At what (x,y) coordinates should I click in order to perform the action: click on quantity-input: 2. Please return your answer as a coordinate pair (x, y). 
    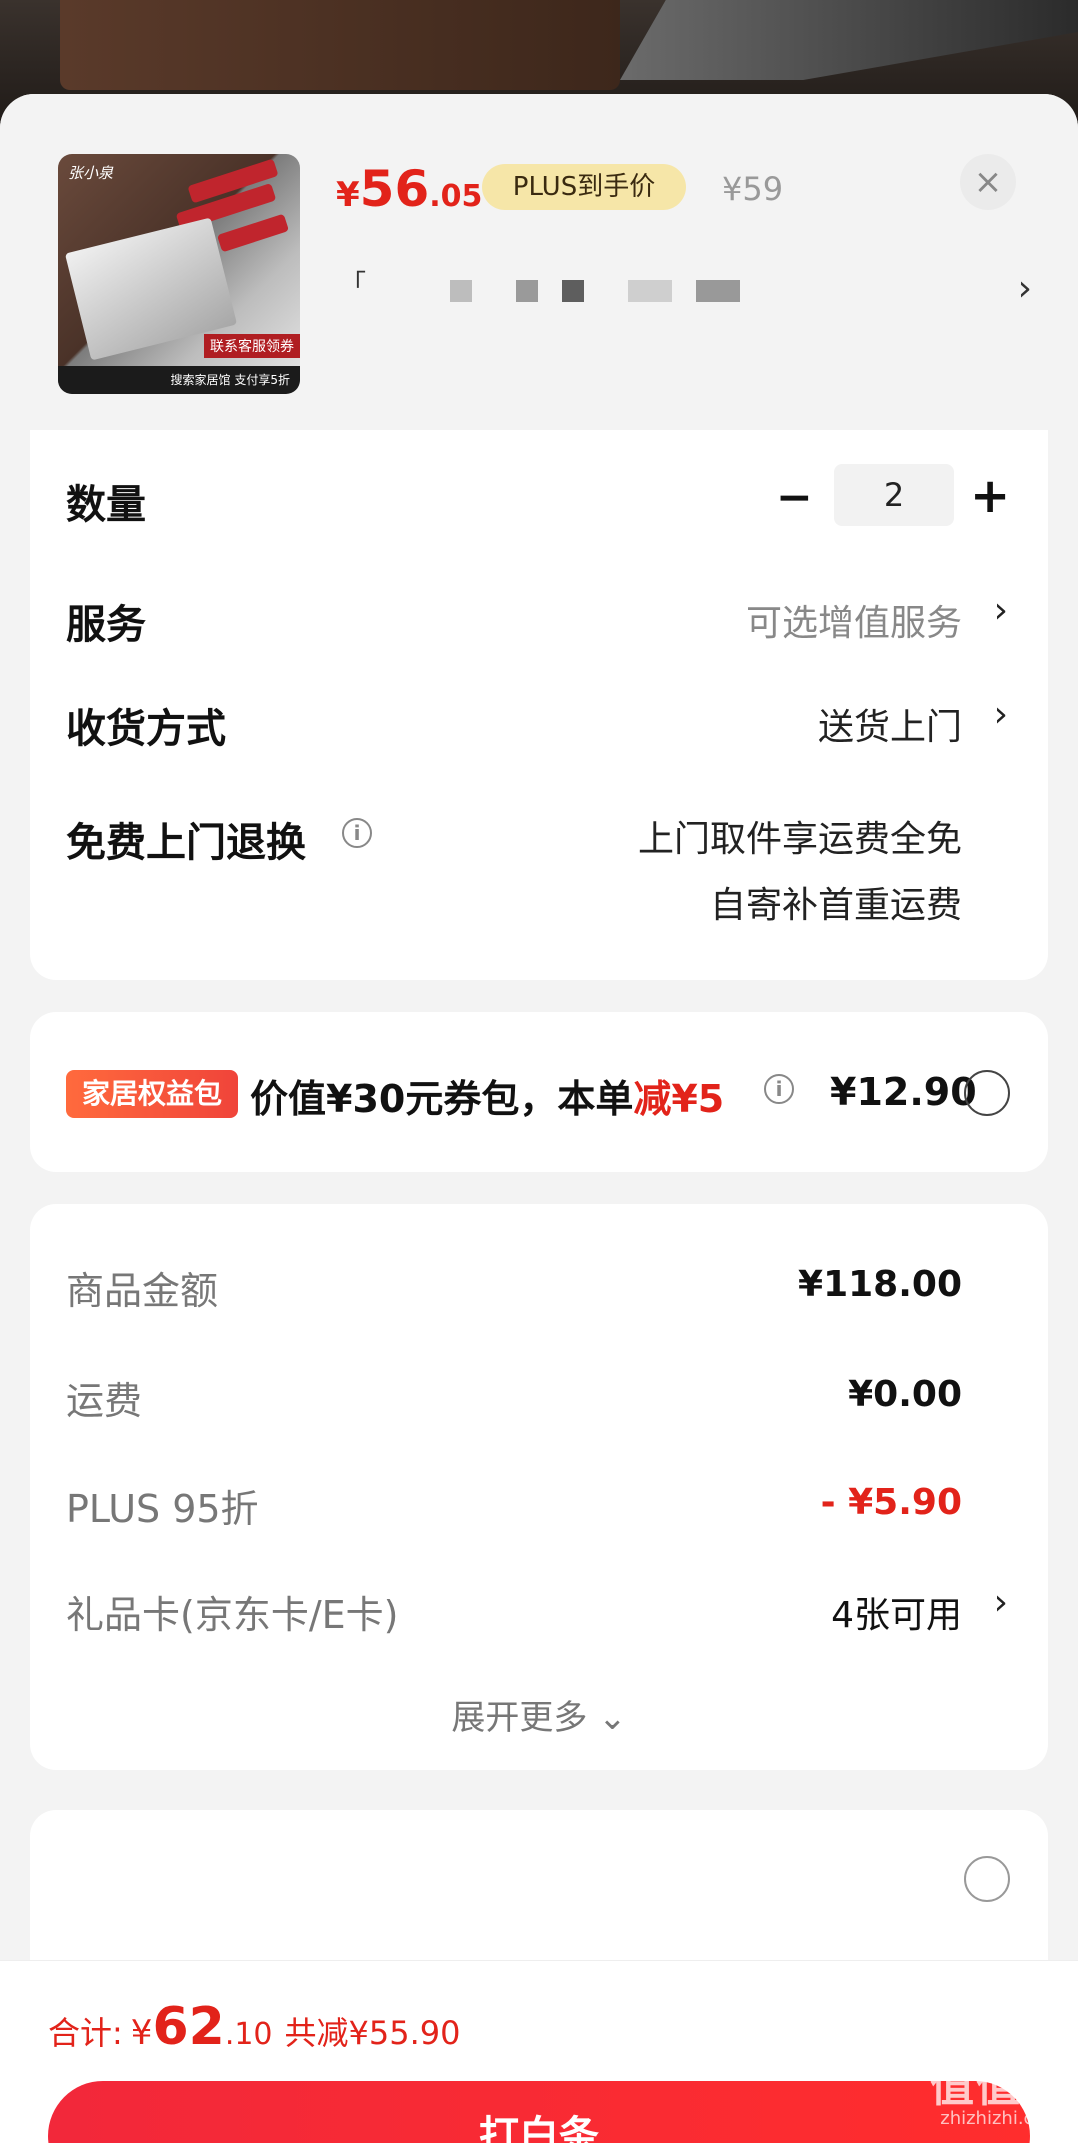
    Looking at the image, I should click on (894, 495).